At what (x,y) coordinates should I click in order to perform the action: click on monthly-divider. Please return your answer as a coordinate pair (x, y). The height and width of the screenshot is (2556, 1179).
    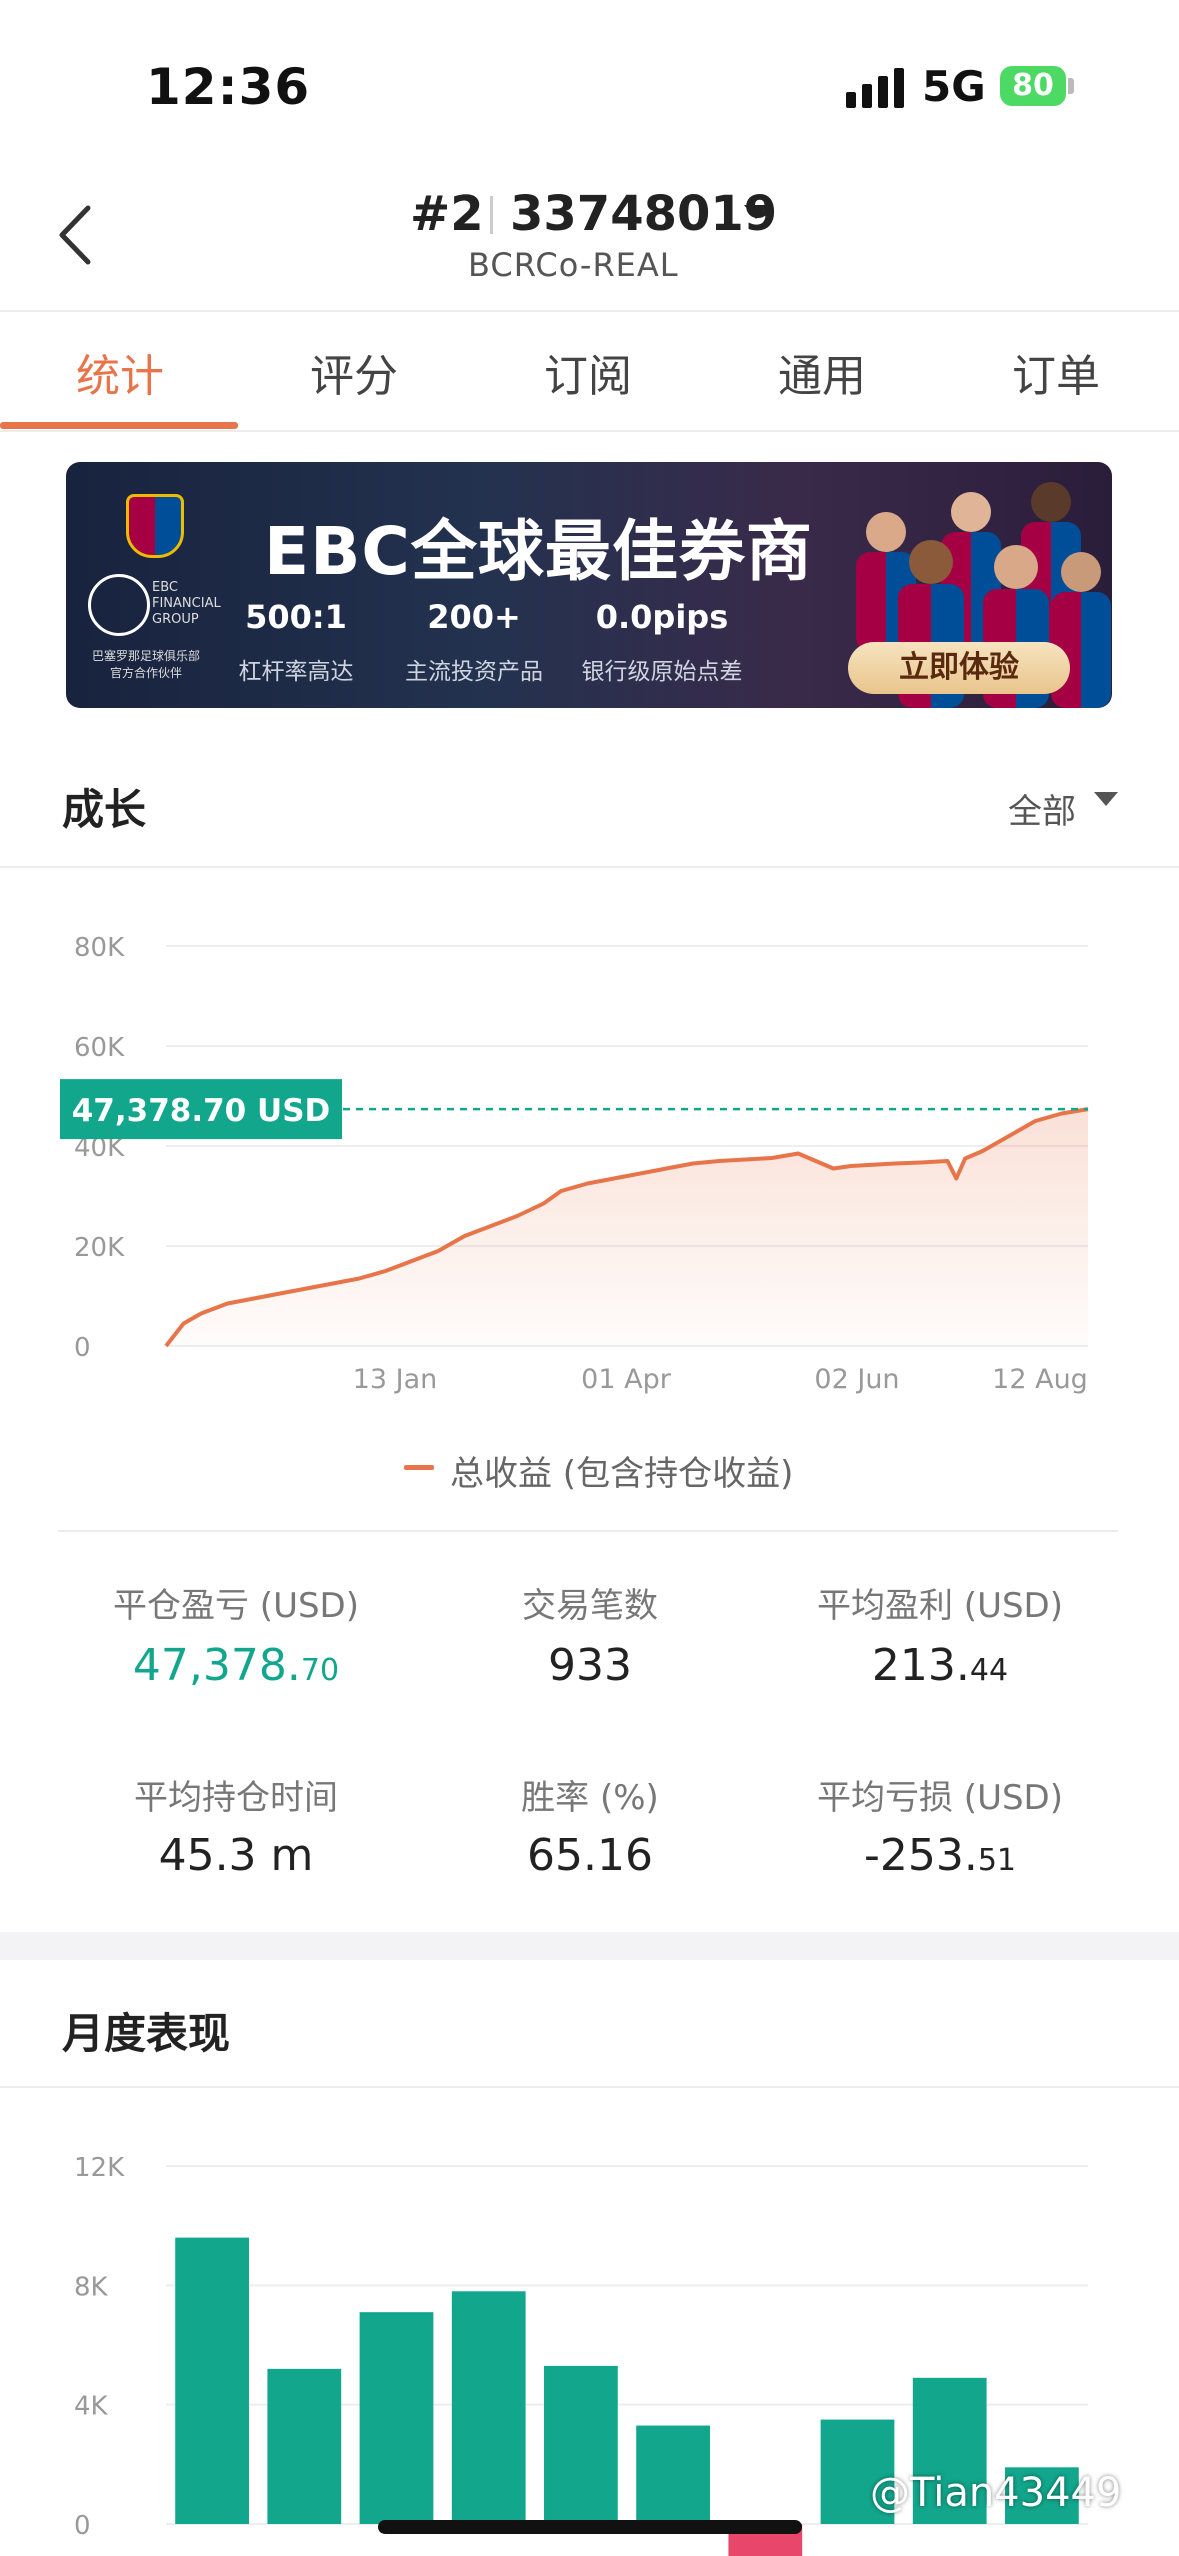
    Looking at the image, I should click on (589, 2087).